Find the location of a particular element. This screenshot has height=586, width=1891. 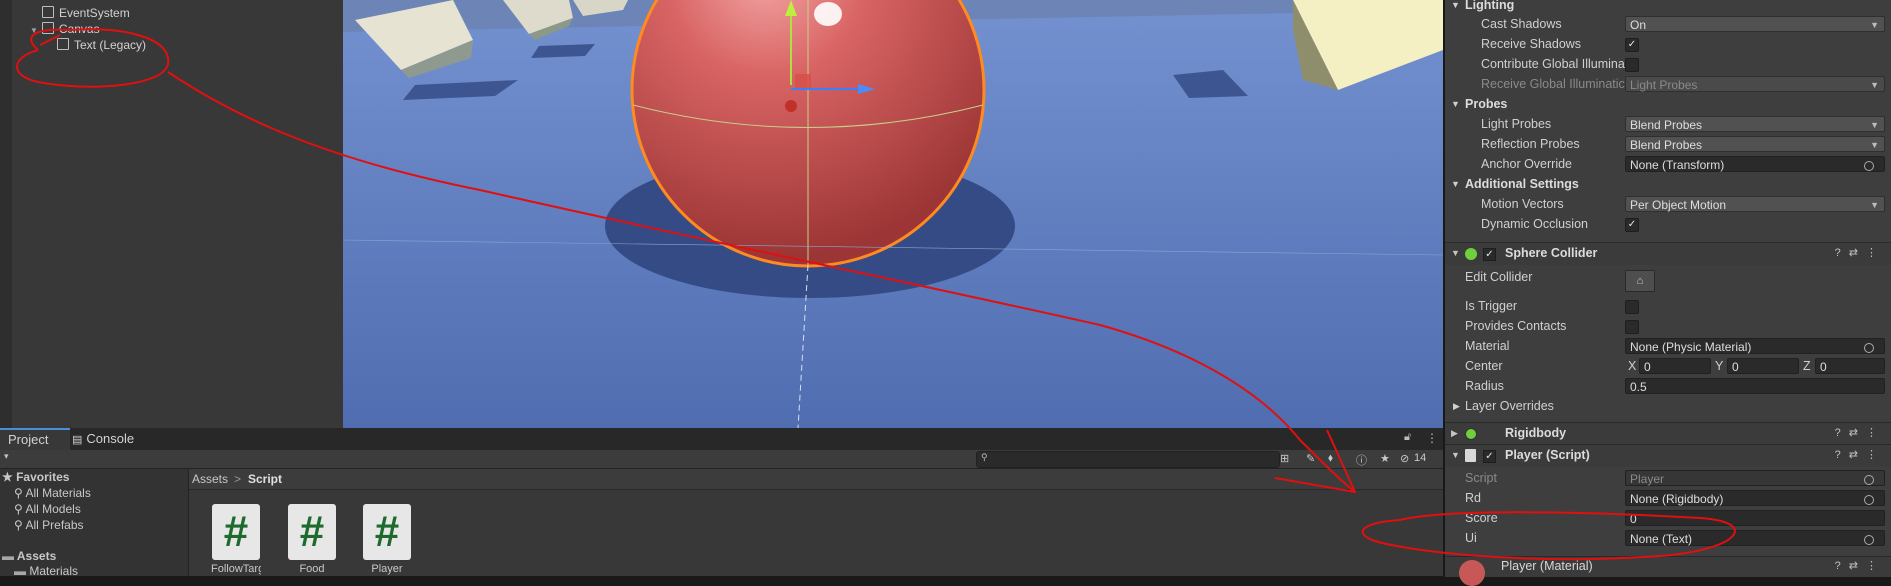

hierarchy-item-eventsystem: EventSystem is located at coordinates (86, 13).